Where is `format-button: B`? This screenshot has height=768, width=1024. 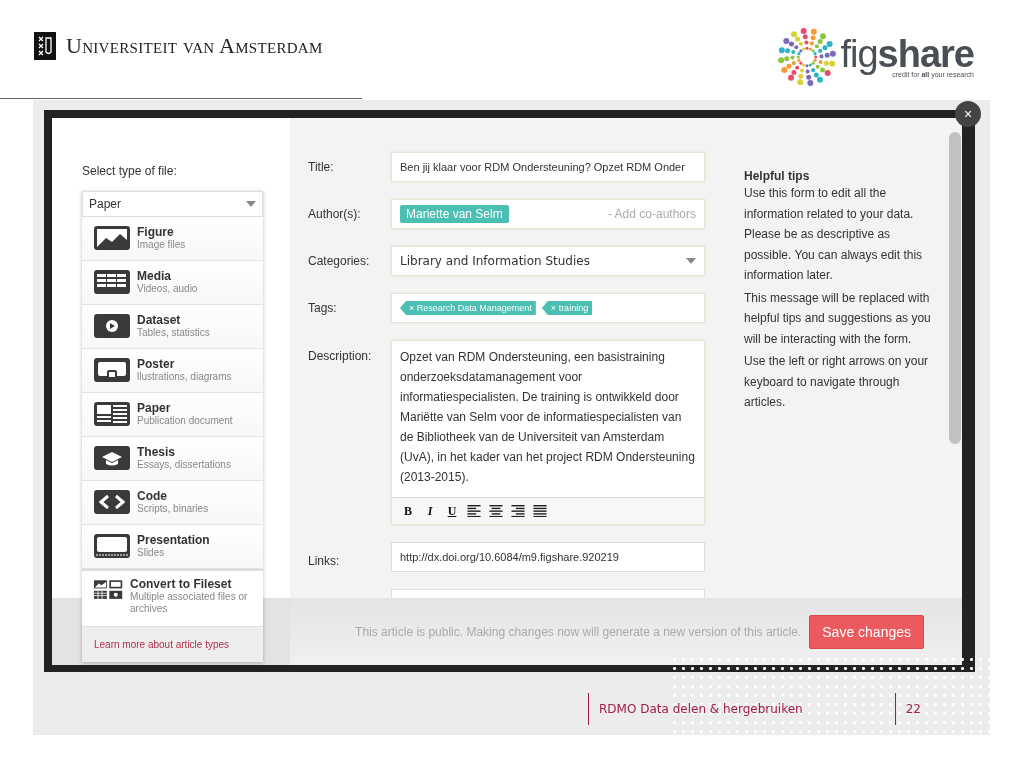
format-button: B is located at coordinates (408, 511).